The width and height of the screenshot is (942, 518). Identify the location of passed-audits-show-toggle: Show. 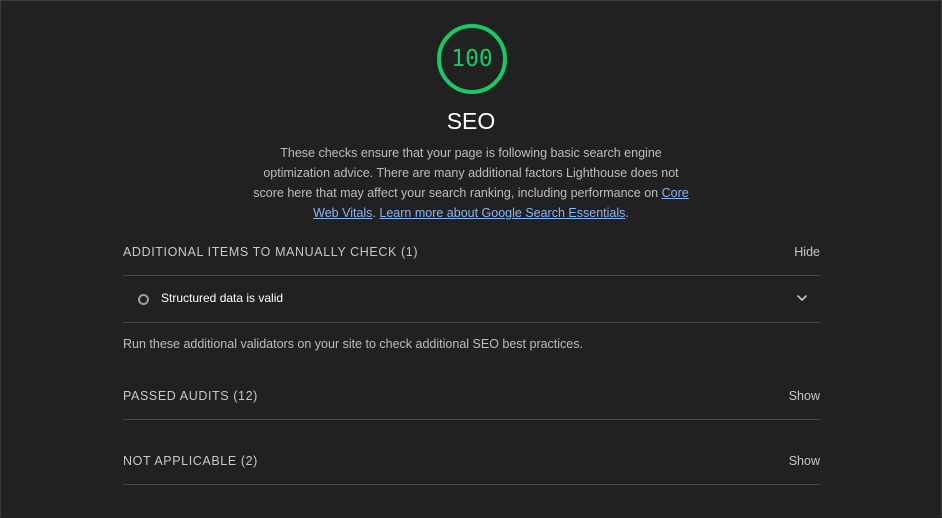
(804, 396).